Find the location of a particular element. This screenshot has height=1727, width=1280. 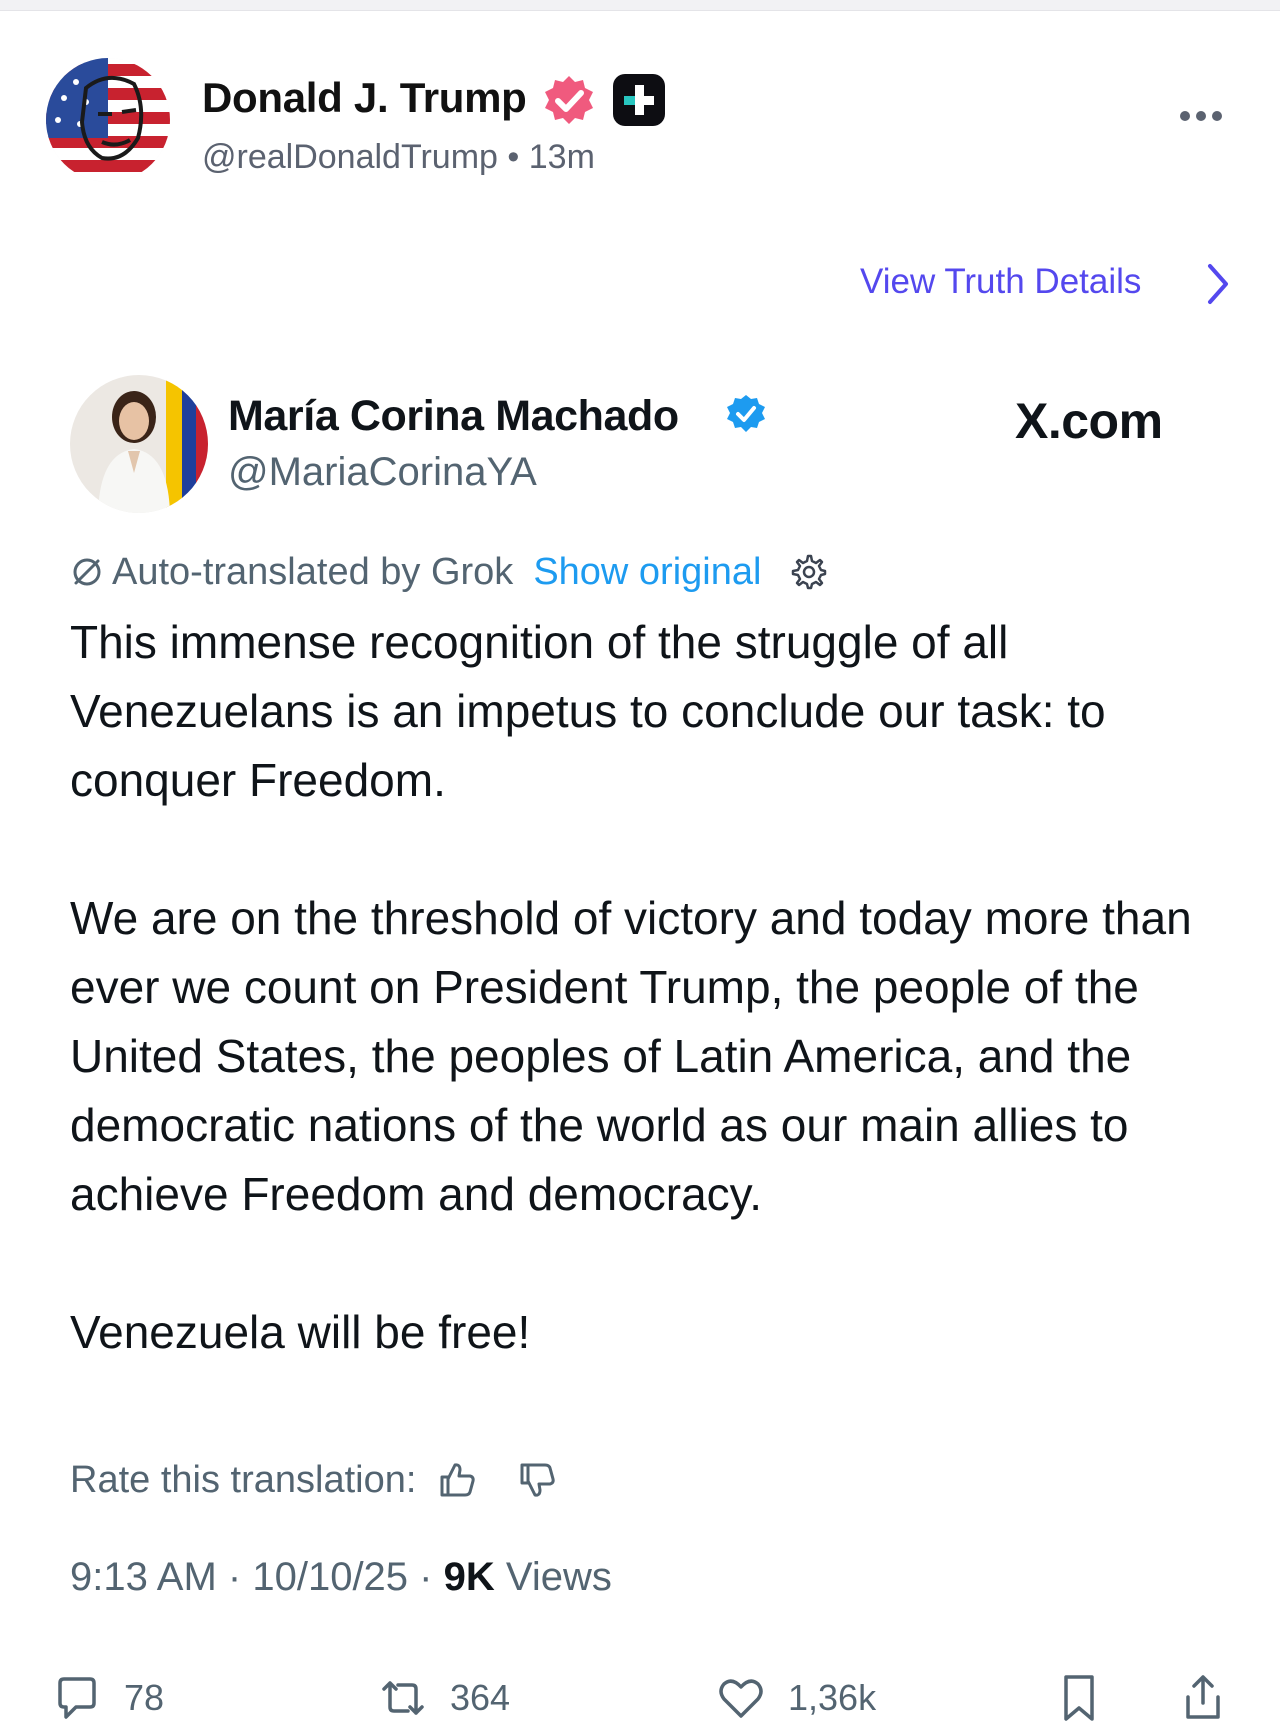

x-brand-label: X.com is located at coordinates (1089, 421).